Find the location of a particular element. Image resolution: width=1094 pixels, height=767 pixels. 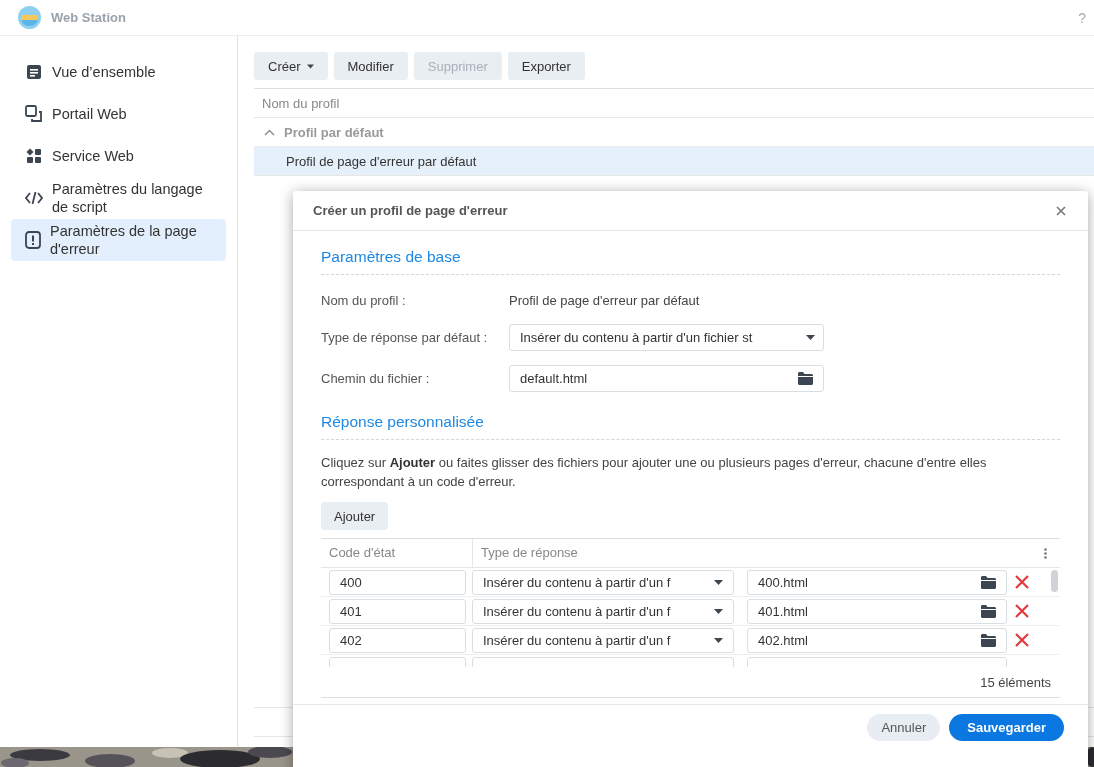

field-label: Nom du profil : is located at coordinates (364, 301).